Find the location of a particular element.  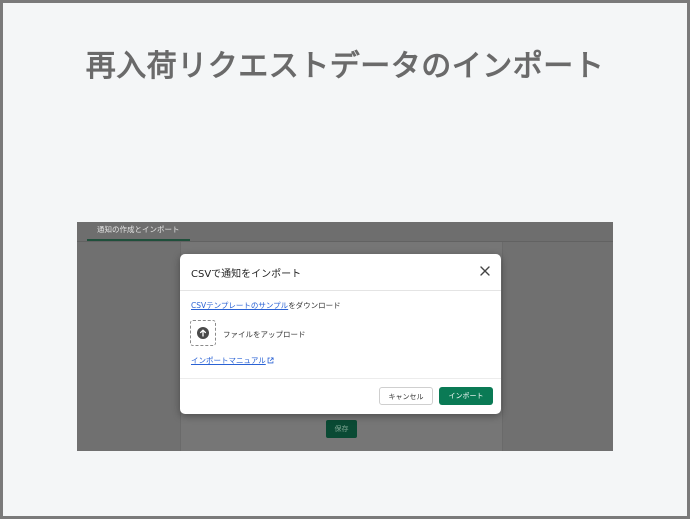

import-button: インポート is located at coordinates (466, 396).